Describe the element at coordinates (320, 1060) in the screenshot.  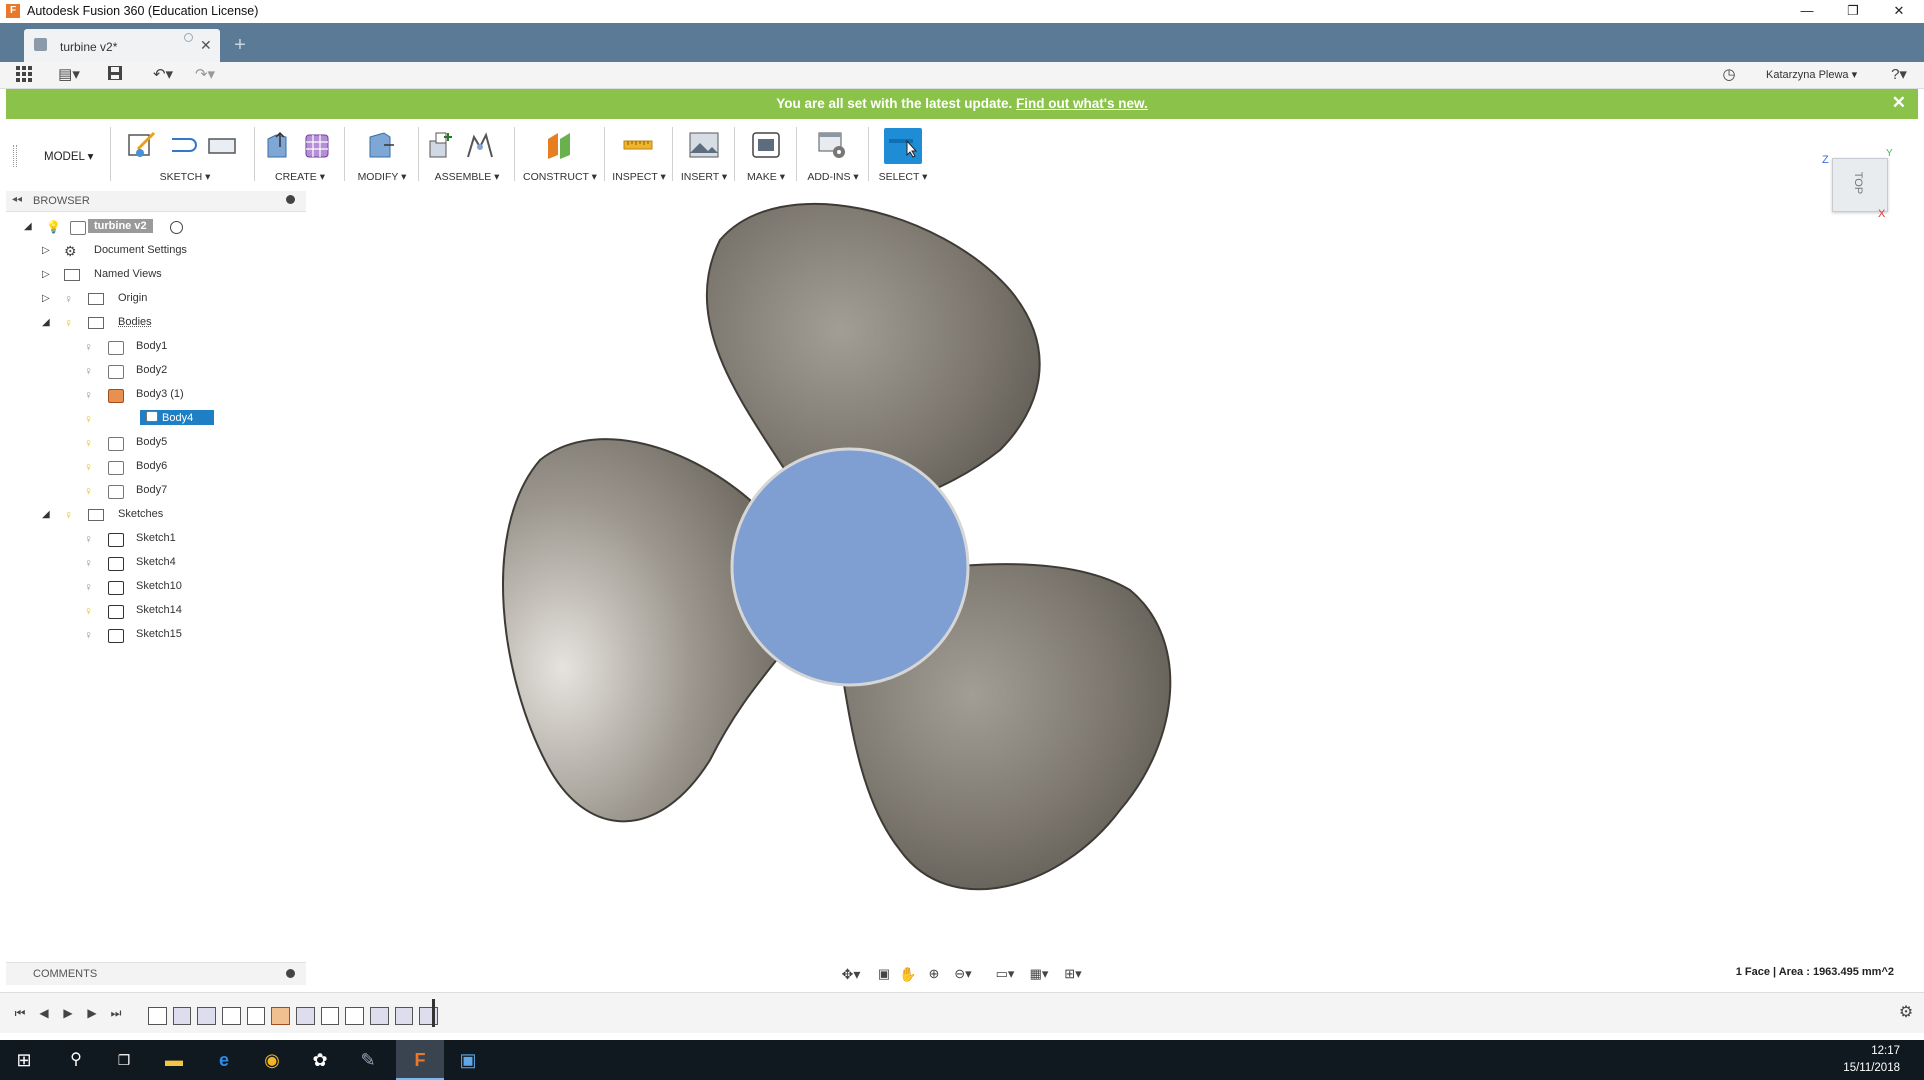
I see `app-icon: ✿` at that location.